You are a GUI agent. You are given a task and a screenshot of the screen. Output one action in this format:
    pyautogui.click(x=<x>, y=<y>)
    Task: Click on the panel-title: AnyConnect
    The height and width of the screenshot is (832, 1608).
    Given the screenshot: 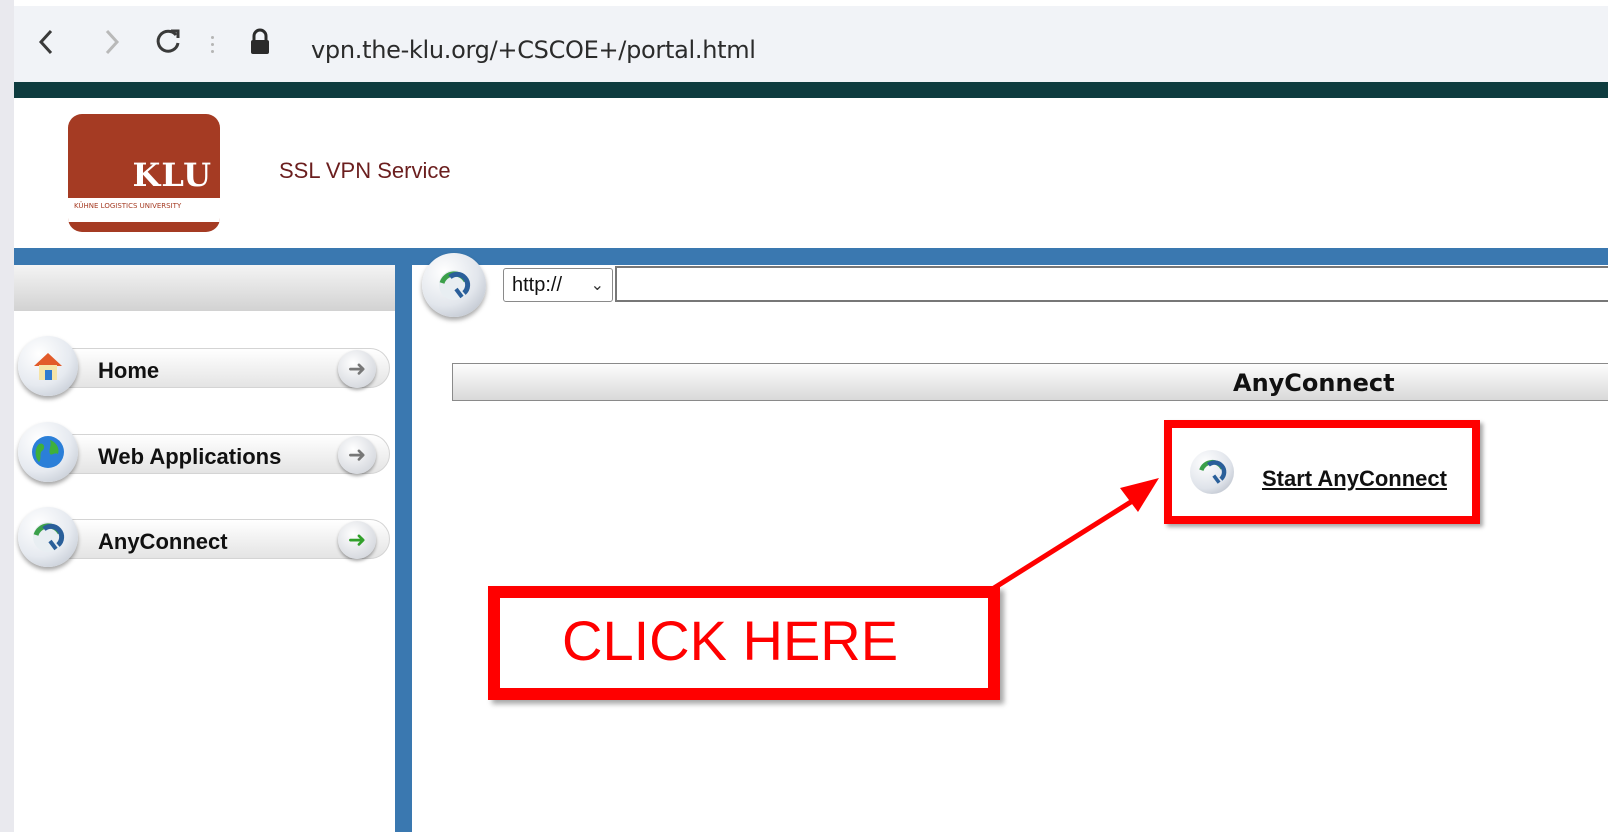 What is the action you would take?
    pyautogui.click(x=1314, y=383)
    